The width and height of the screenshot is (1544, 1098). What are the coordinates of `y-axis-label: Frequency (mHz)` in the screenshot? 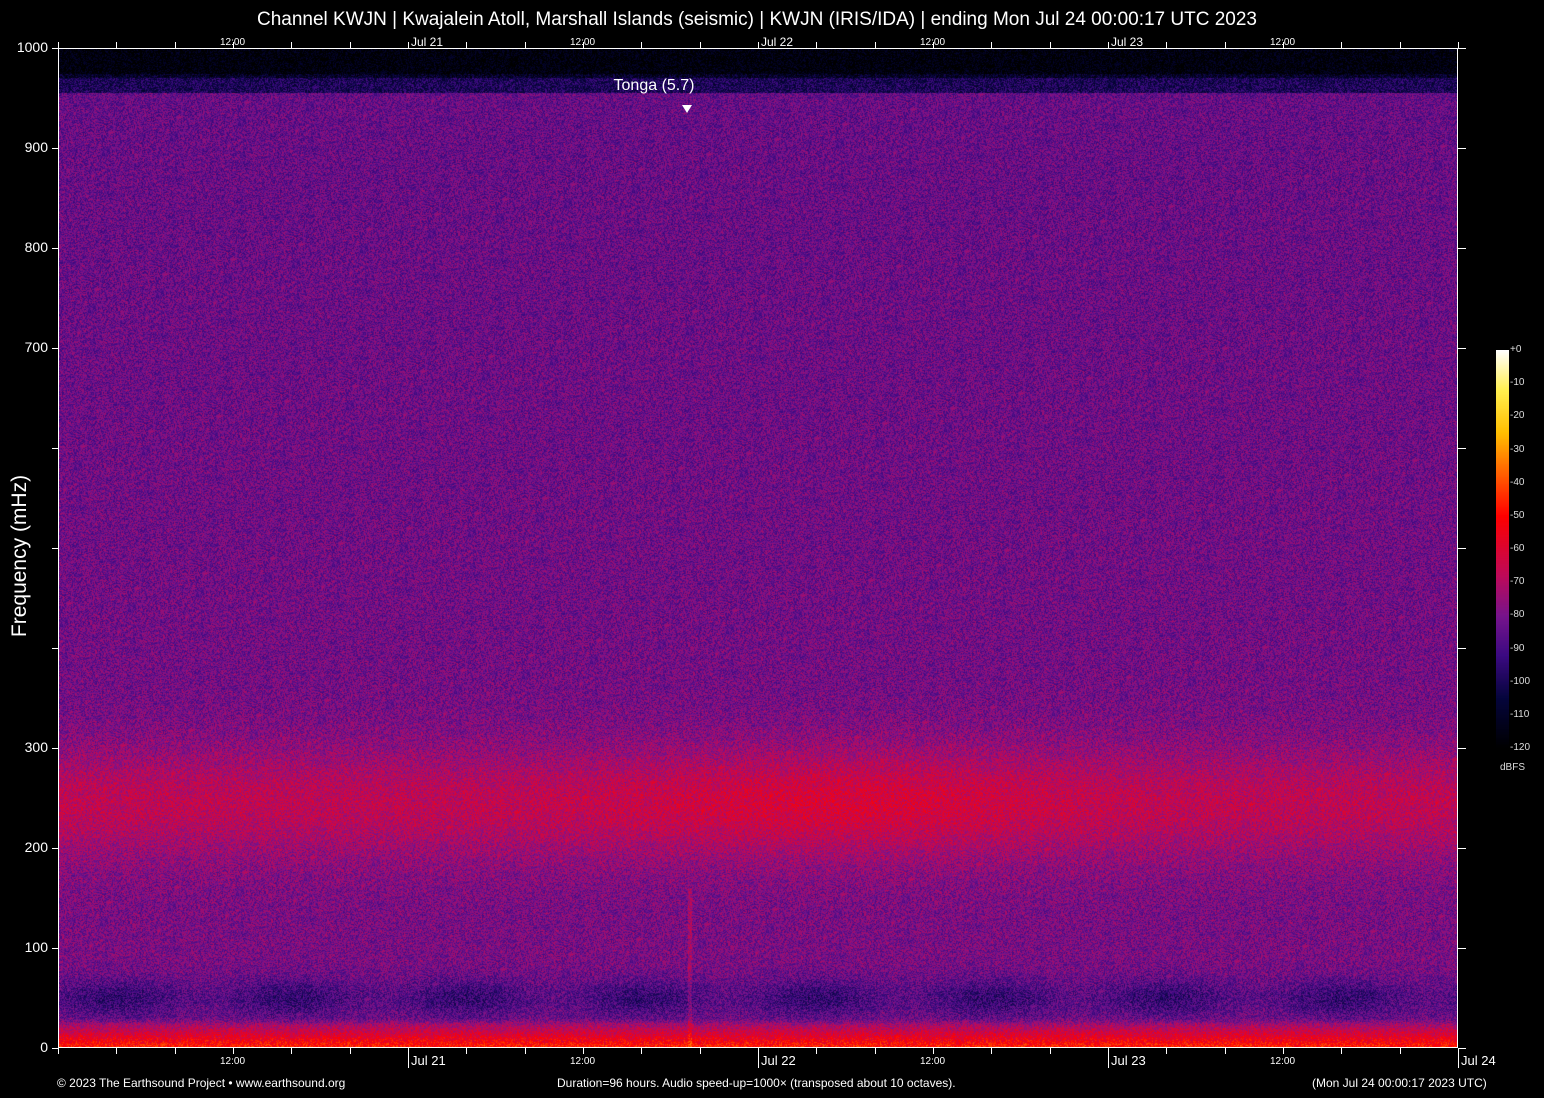 It's located at (19, 556).